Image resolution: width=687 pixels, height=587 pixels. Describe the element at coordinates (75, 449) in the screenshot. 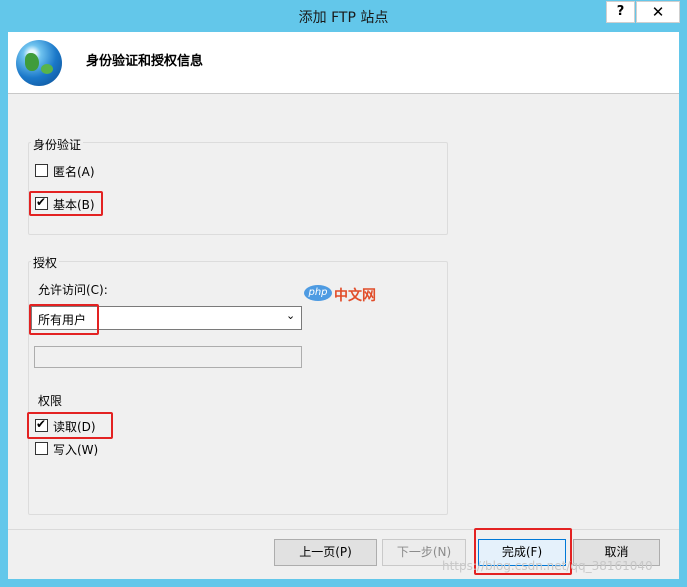

I see `write-label: 写入(W)` at that location.